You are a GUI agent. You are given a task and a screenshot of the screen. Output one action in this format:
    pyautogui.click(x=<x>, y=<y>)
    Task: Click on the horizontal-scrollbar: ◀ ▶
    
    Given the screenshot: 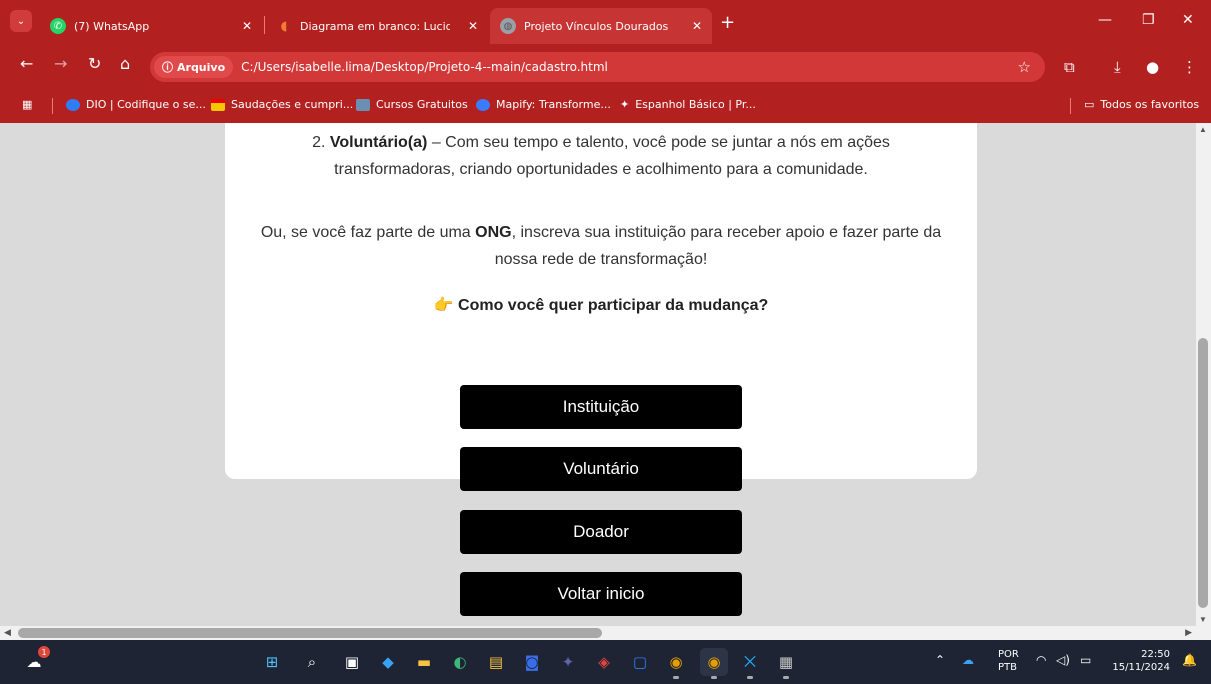 What is the action you would take?
    pyautogui.click(x=598, y=633)
    